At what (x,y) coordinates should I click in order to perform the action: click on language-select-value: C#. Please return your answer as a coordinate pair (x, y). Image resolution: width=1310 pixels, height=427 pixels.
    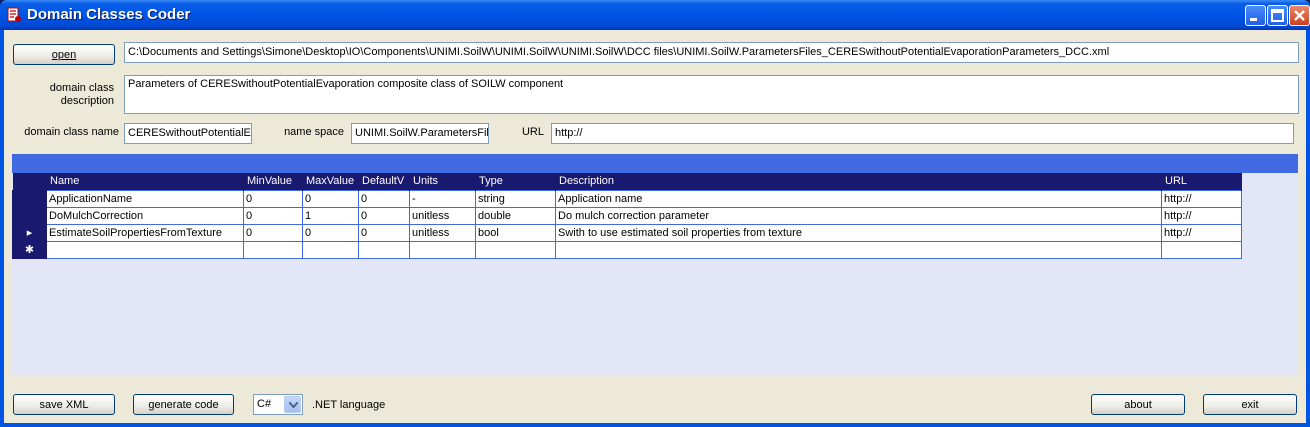
    Looking at the image, I should click on (264, 404).